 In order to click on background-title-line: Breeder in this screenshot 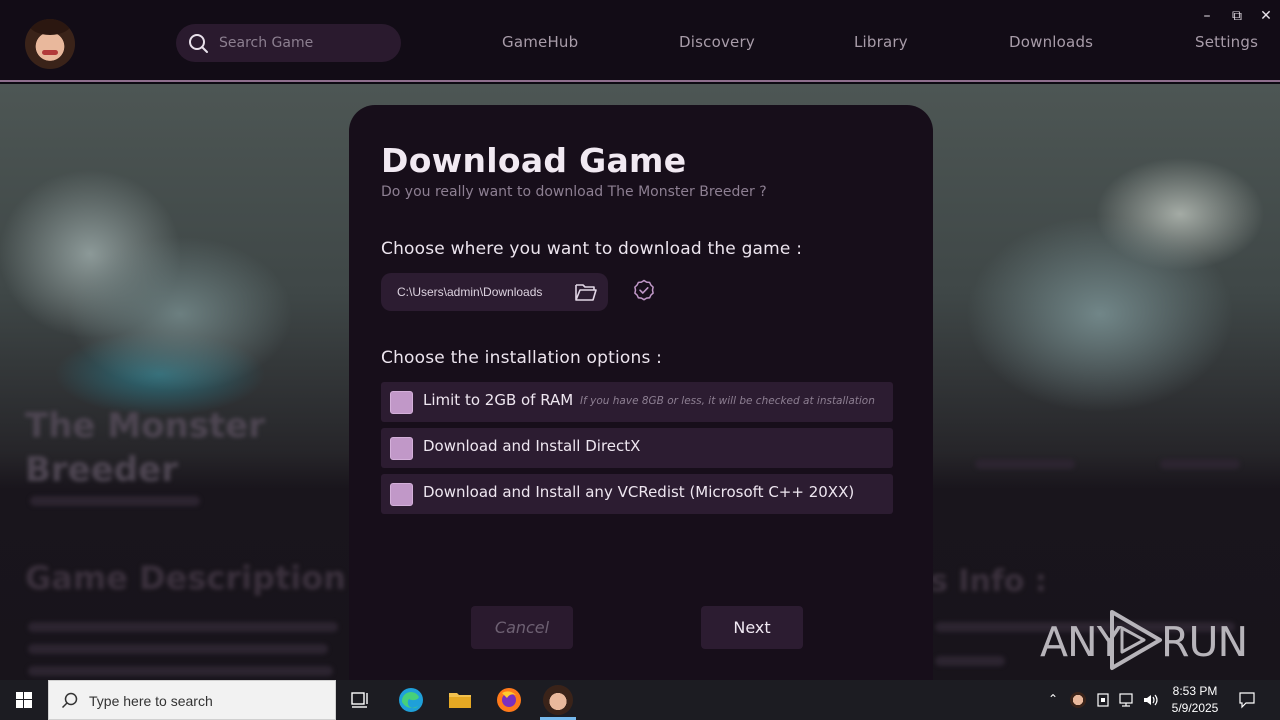, I will do `click(101, 470)`.